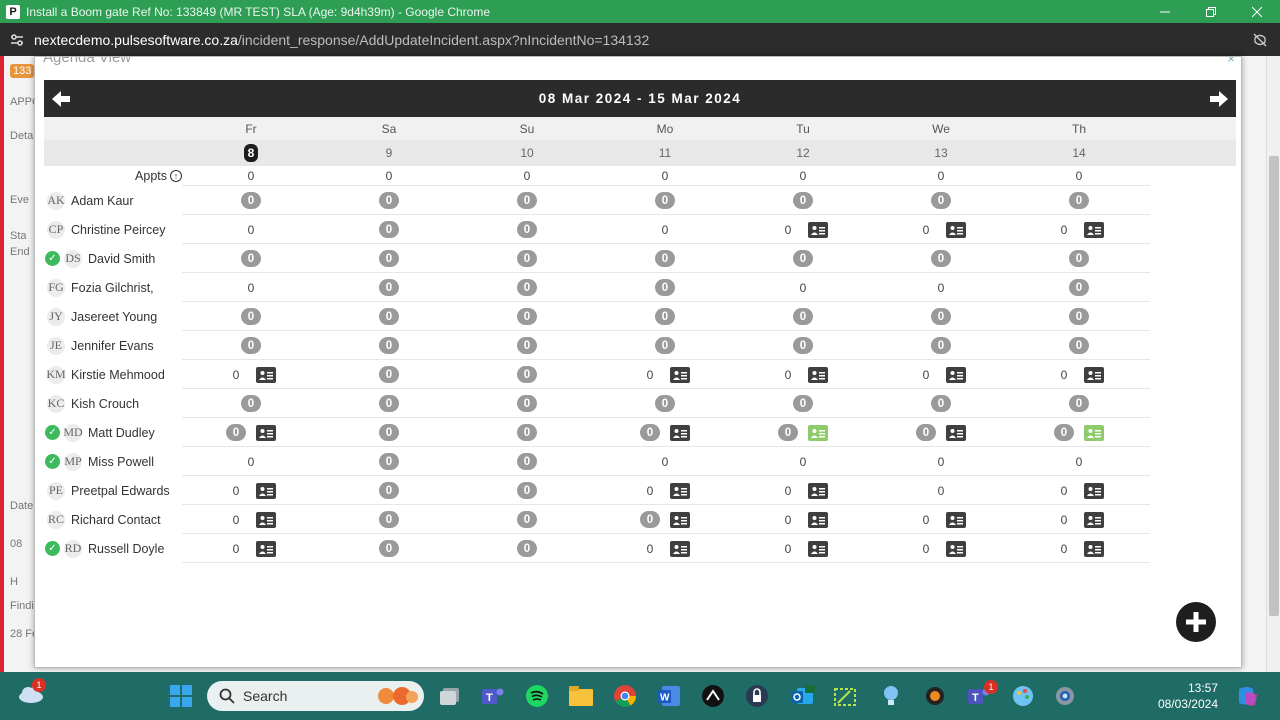 The height and width of the screenshot is (720, 1280). What do you see at coordinates (581, 696) in the screenshot?
I see `file-explorer-button` at bounding box center [581, 696].